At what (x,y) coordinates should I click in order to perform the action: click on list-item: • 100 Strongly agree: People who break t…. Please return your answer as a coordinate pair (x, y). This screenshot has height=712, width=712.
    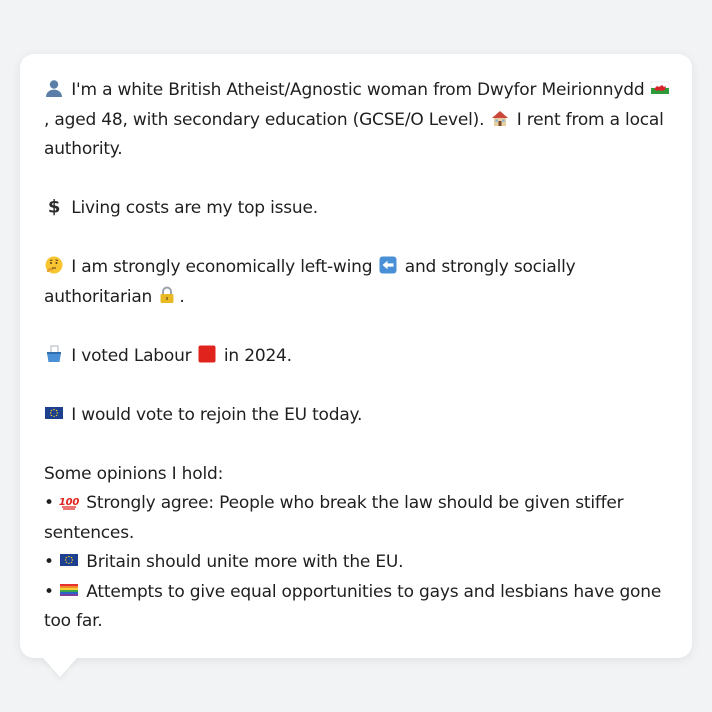
    Looking at the image, I should click on (358, 518).